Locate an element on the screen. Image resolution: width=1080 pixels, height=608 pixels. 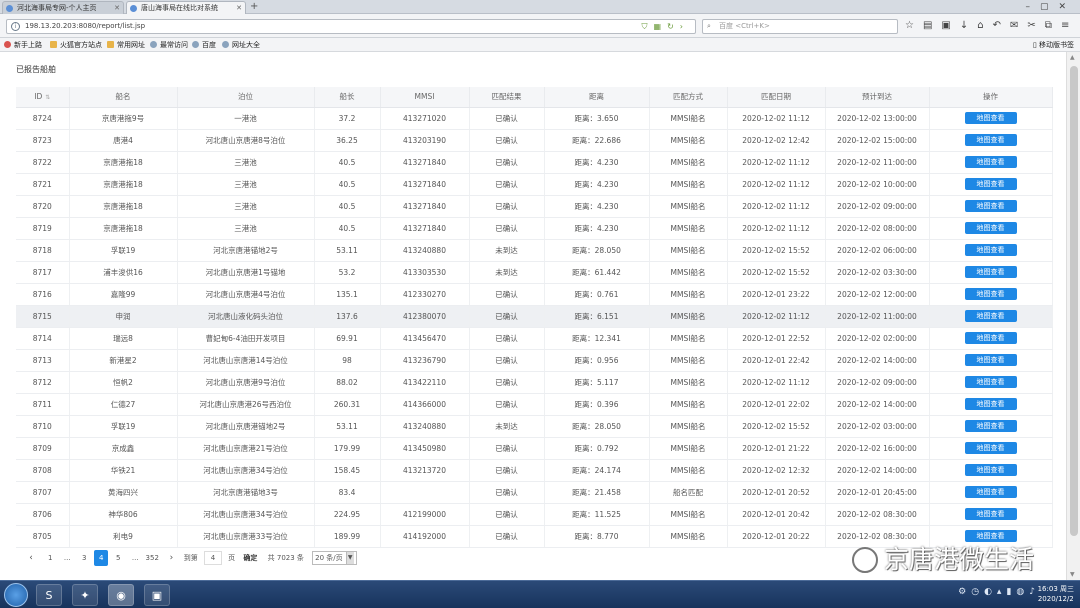
scrollbar-thumb is located at coordinates (1074, 301).